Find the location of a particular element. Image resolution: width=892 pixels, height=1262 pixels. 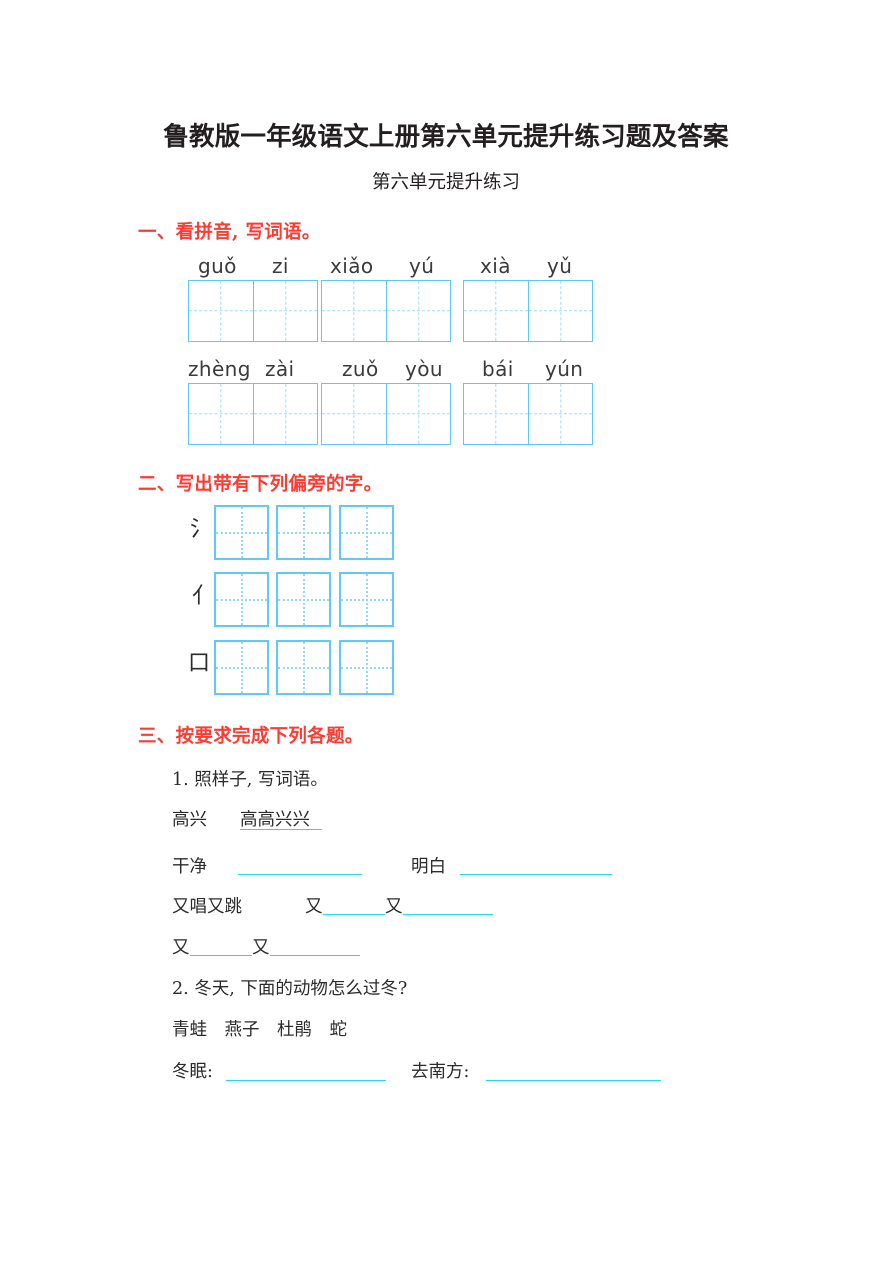

question-3-2-label: 2. 冬天, 下面的动物怎么过冬? is located at coordinates (290, 989).